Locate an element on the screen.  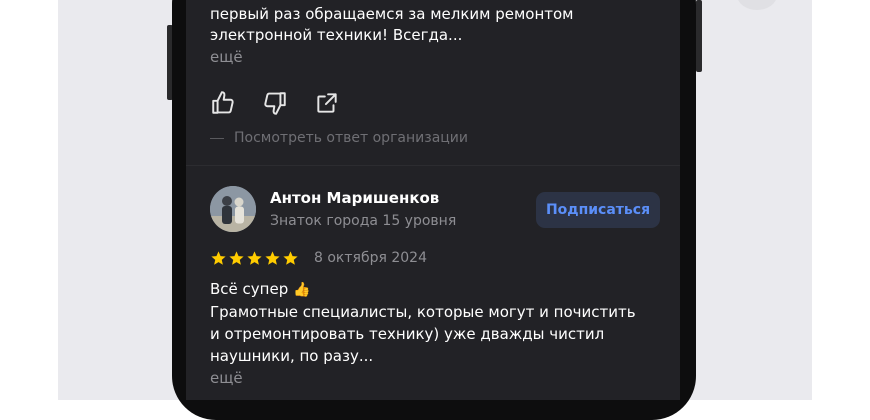
org-reply-link: Посмотреть ответ организации is located at coordinates (339, 138).